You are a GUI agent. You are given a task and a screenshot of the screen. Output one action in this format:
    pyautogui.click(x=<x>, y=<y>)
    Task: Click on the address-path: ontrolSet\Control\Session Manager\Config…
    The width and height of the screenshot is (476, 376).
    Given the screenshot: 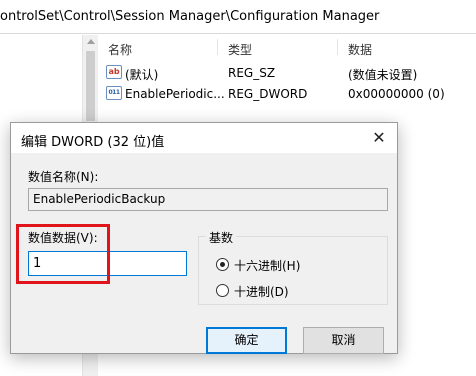 What is the action you would take?
    pyautogui.click(x=189, y=16)
    